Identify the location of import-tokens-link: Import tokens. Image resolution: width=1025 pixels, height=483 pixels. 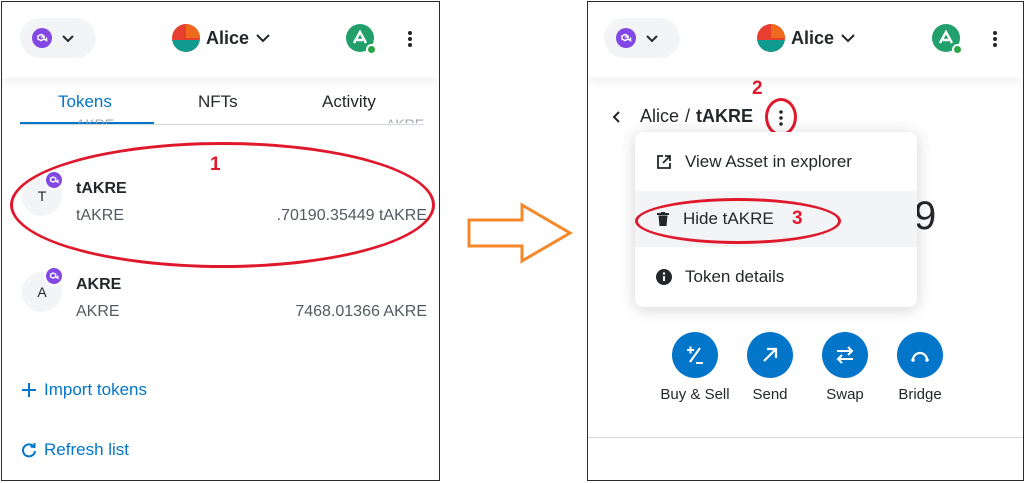
(83, 390).